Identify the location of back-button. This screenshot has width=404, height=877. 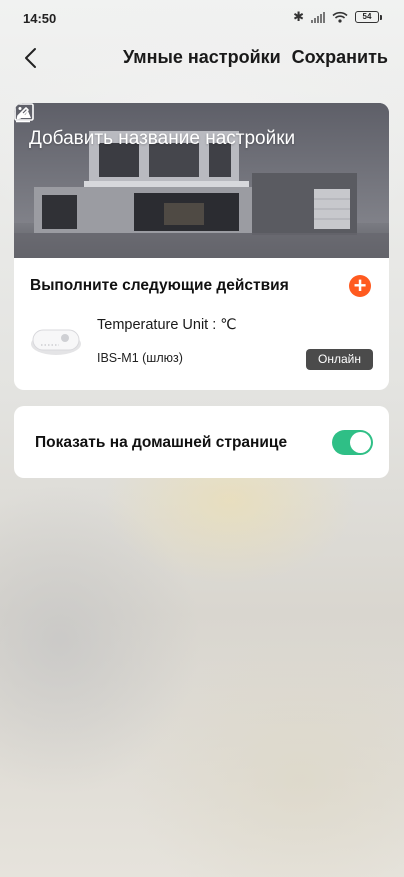
(30, 58).